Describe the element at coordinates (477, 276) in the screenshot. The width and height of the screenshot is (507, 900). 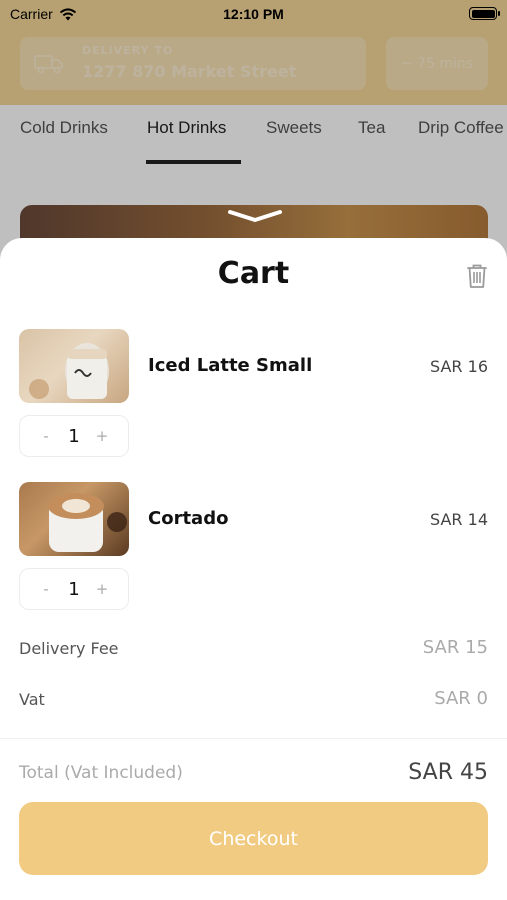
I see `trash-icon` at that location.